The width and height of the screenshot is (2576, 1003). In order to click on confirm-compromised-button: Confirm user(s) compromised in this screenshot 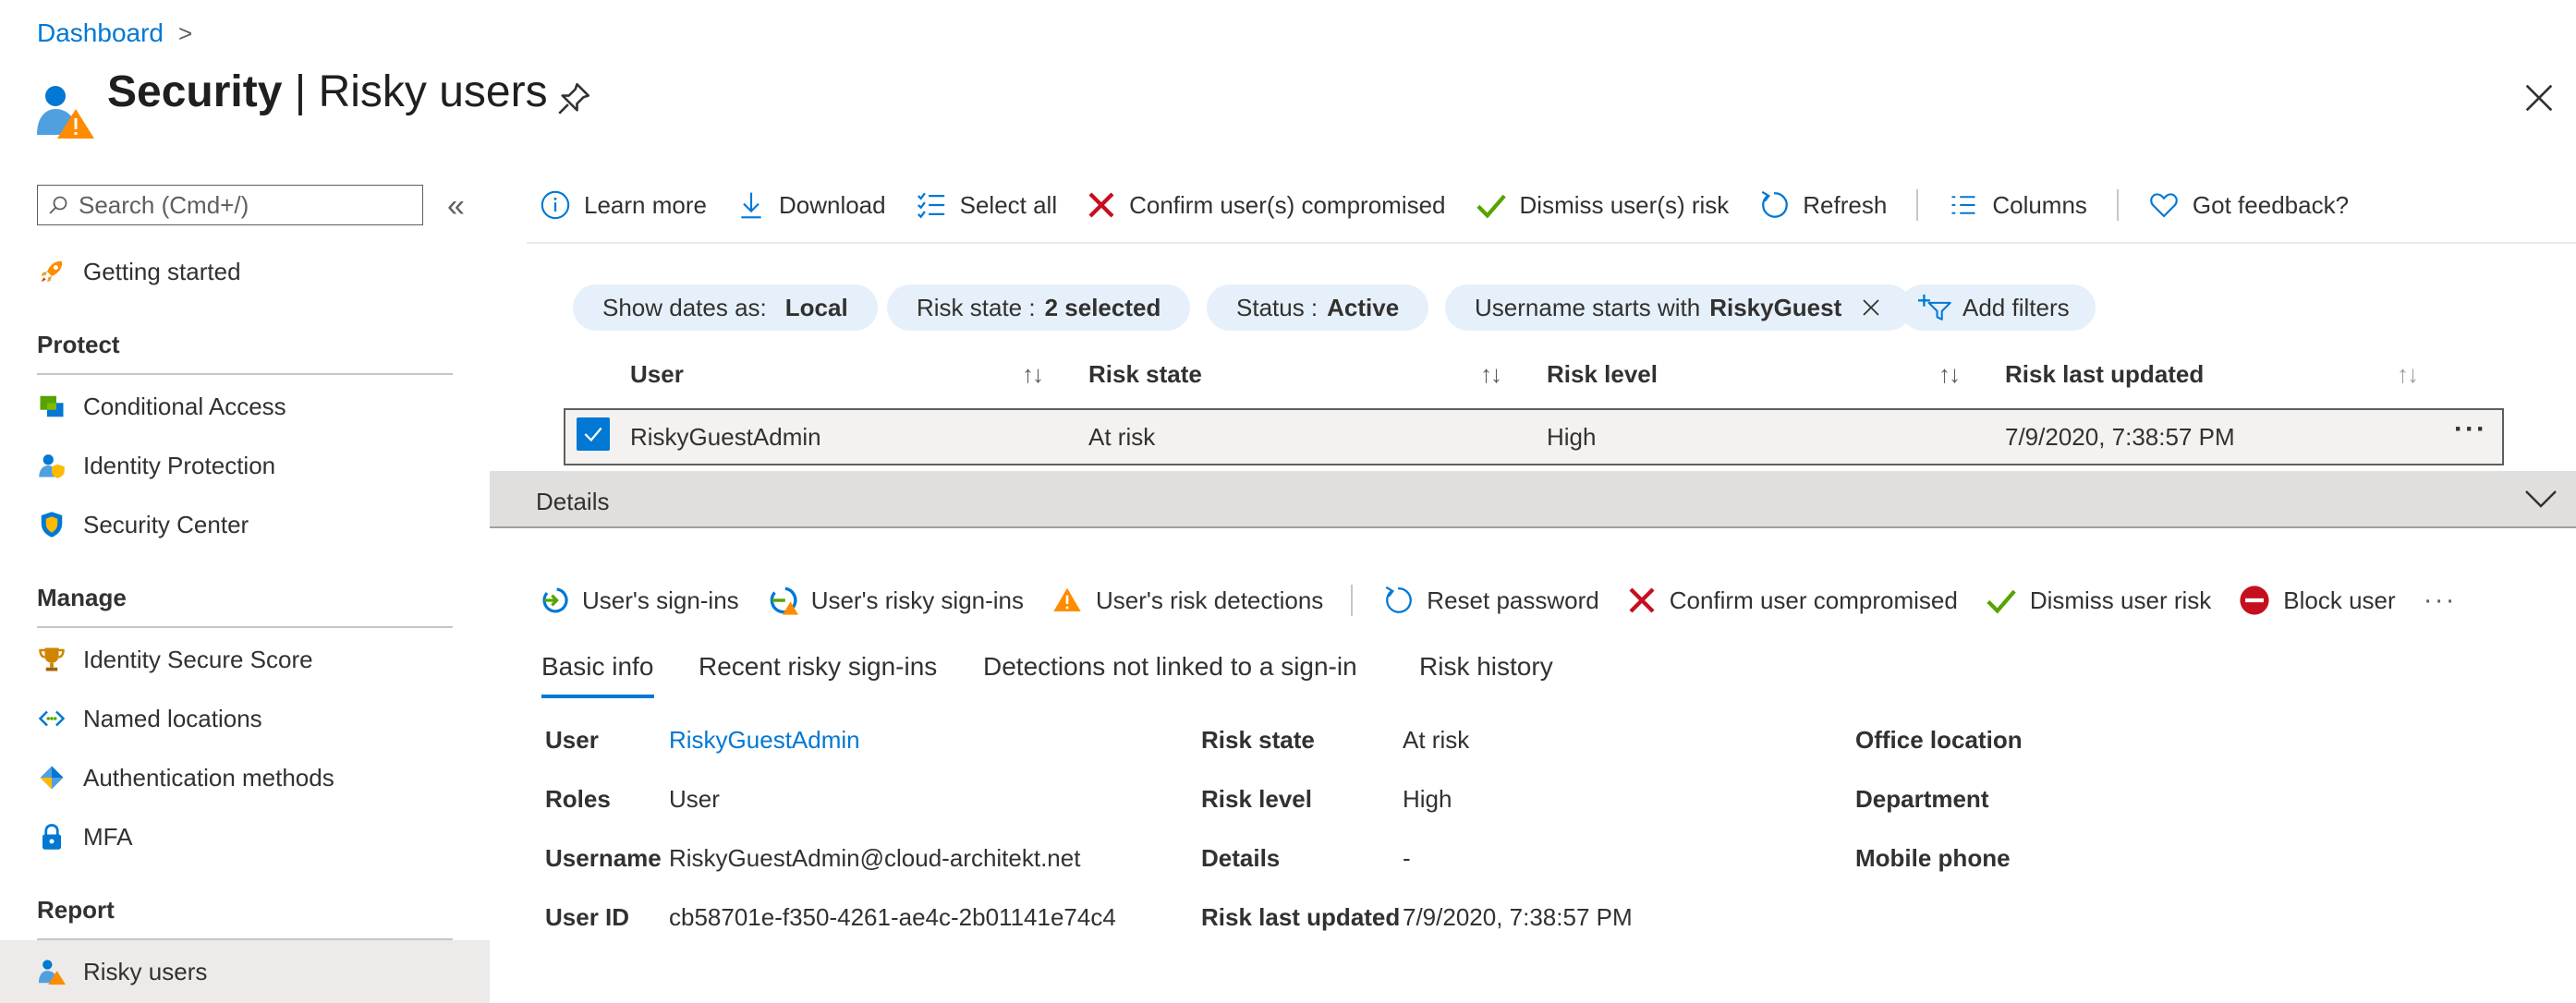, I will do `click(1266, 205)`.